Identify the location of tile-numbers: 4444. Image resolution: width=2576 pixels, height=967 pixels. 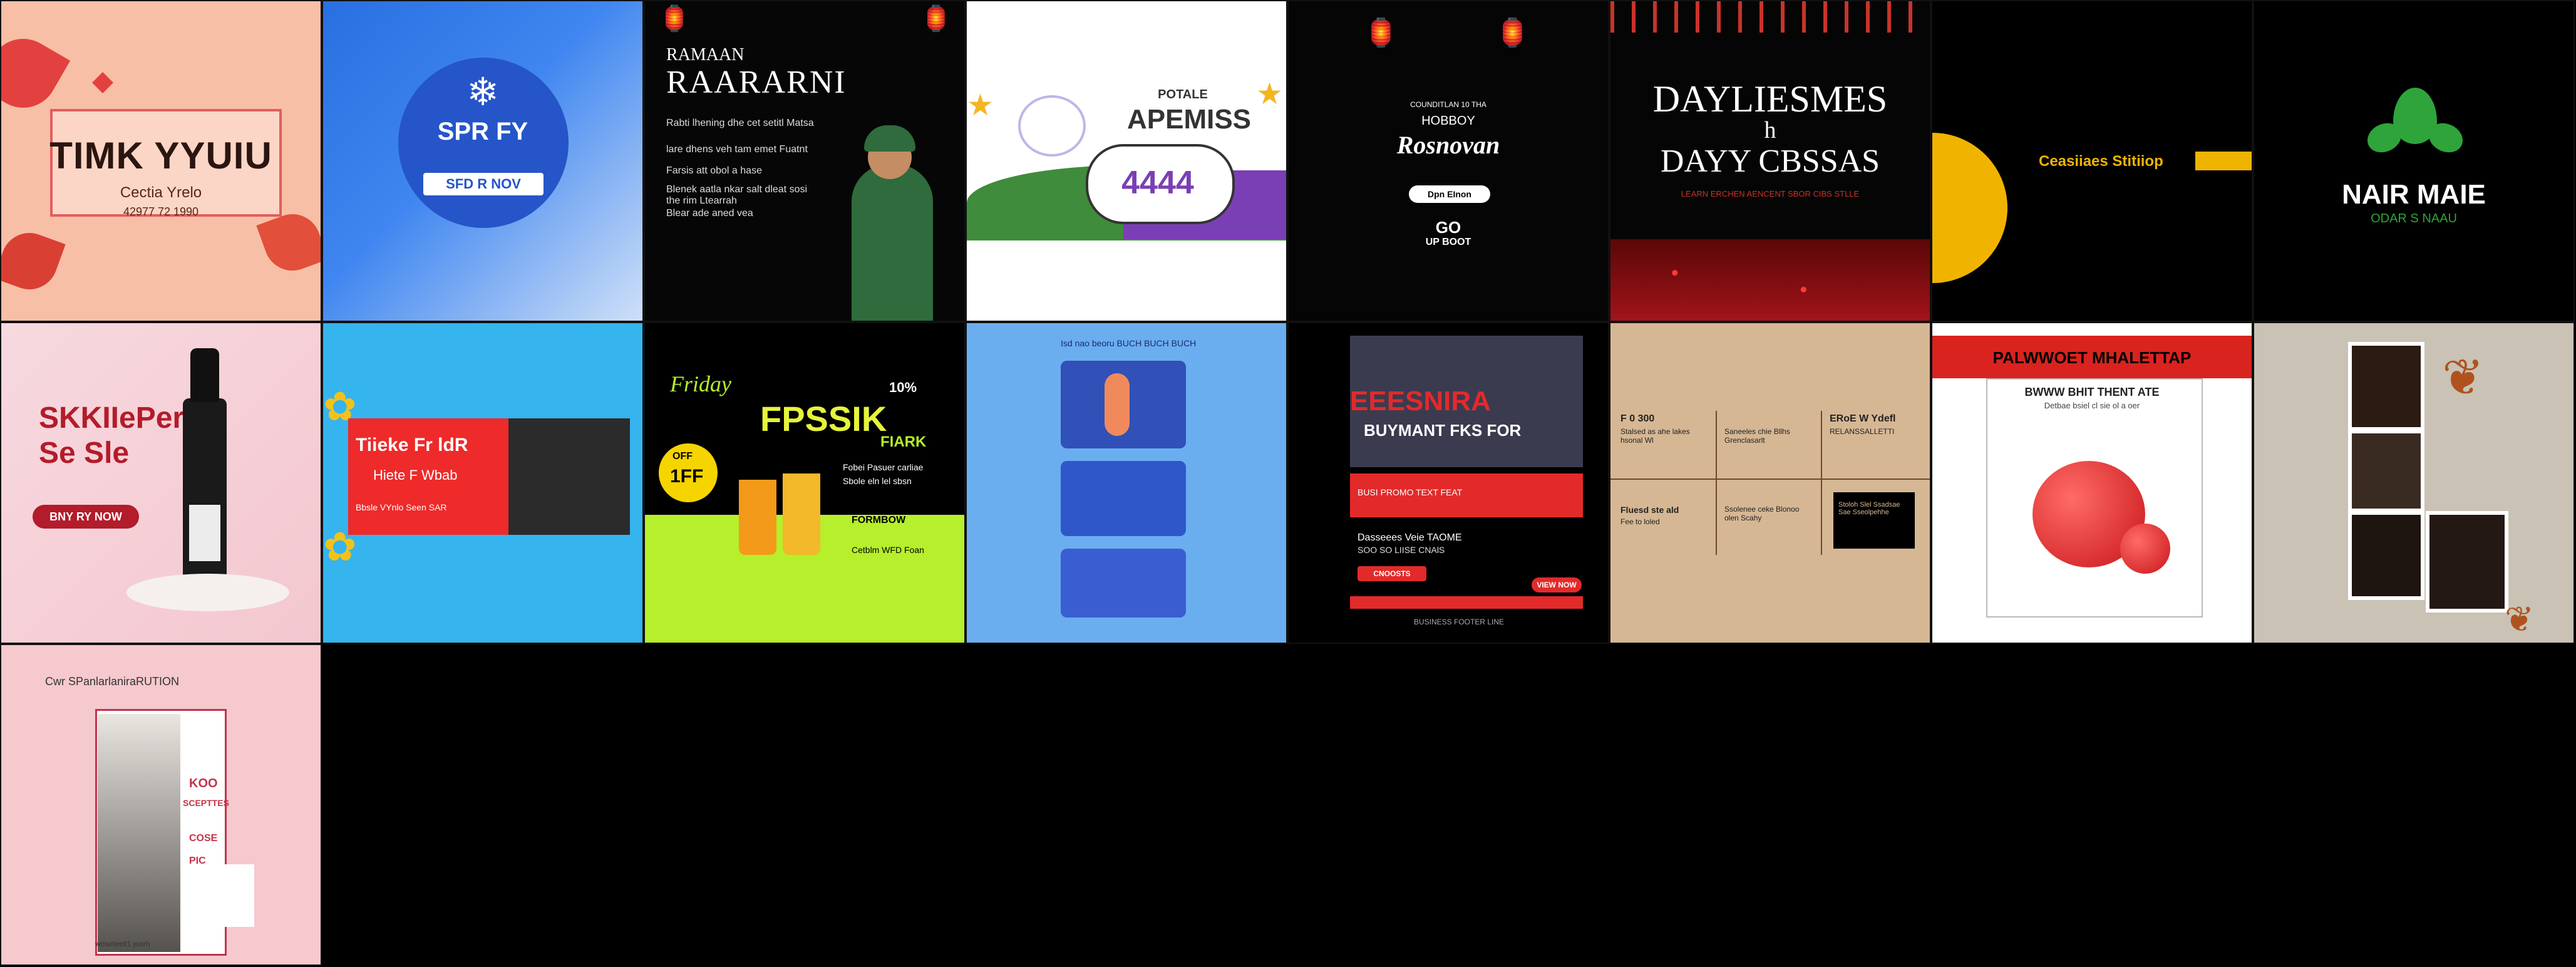
(1158, 183).